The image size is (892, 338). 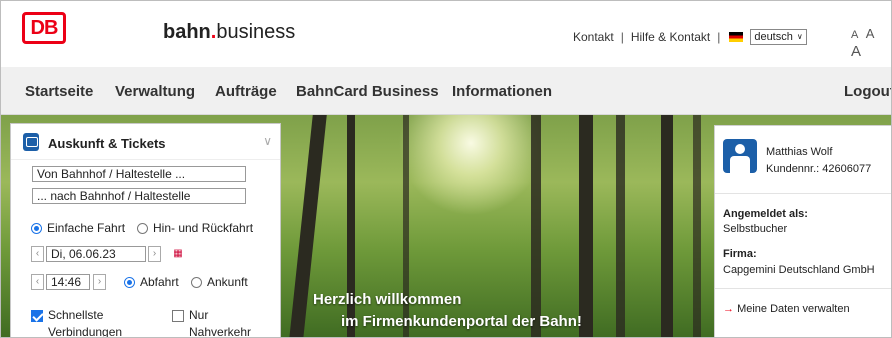 What do you see at coordinates (220, 331) in the screenshot?
I see `regional-only-label-2: Nahverkehr` at bounding box center [220, 331].